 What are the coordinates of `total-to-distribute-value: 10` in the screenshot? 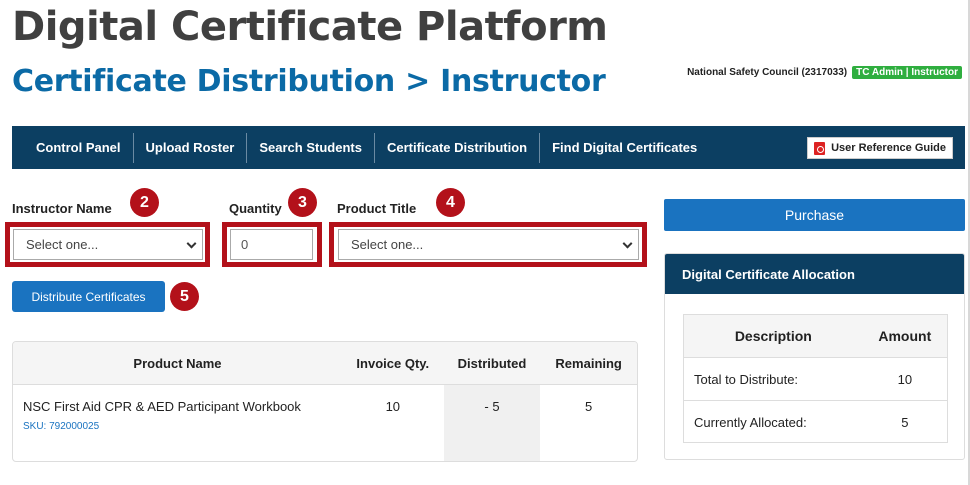 It's located at (905, 379).